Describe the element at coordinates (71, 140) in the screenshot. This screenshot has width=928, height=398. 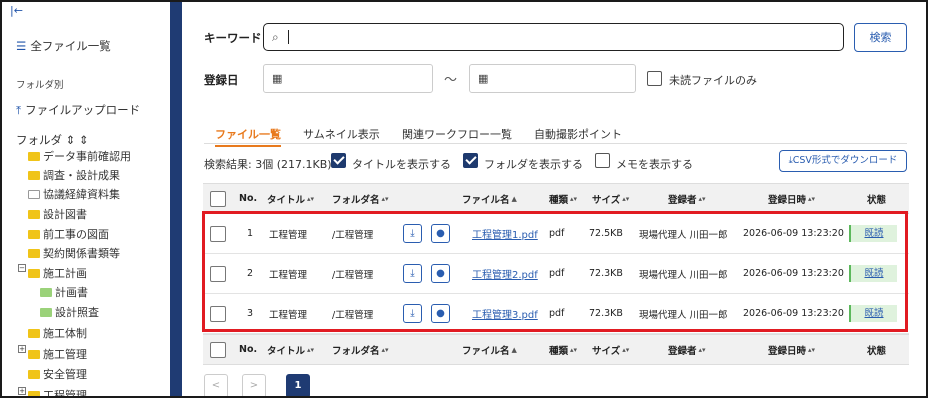
I see `sort-asc-icon: ⇕` at that location.